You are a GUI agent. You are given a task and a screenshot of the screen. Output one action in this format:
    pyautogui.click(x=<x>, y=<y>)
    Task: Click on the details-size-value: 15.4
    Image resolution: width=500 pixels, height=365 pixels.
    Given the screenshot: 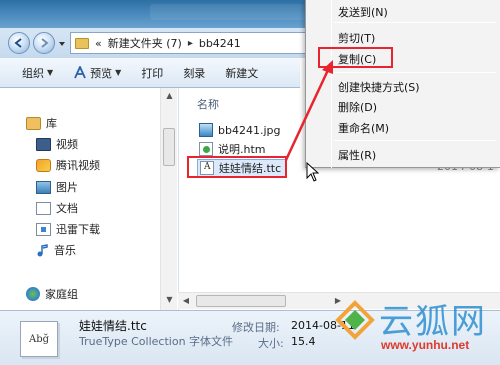 What is the action you would take?
    pyautogui.click(x=303, y=341)
    